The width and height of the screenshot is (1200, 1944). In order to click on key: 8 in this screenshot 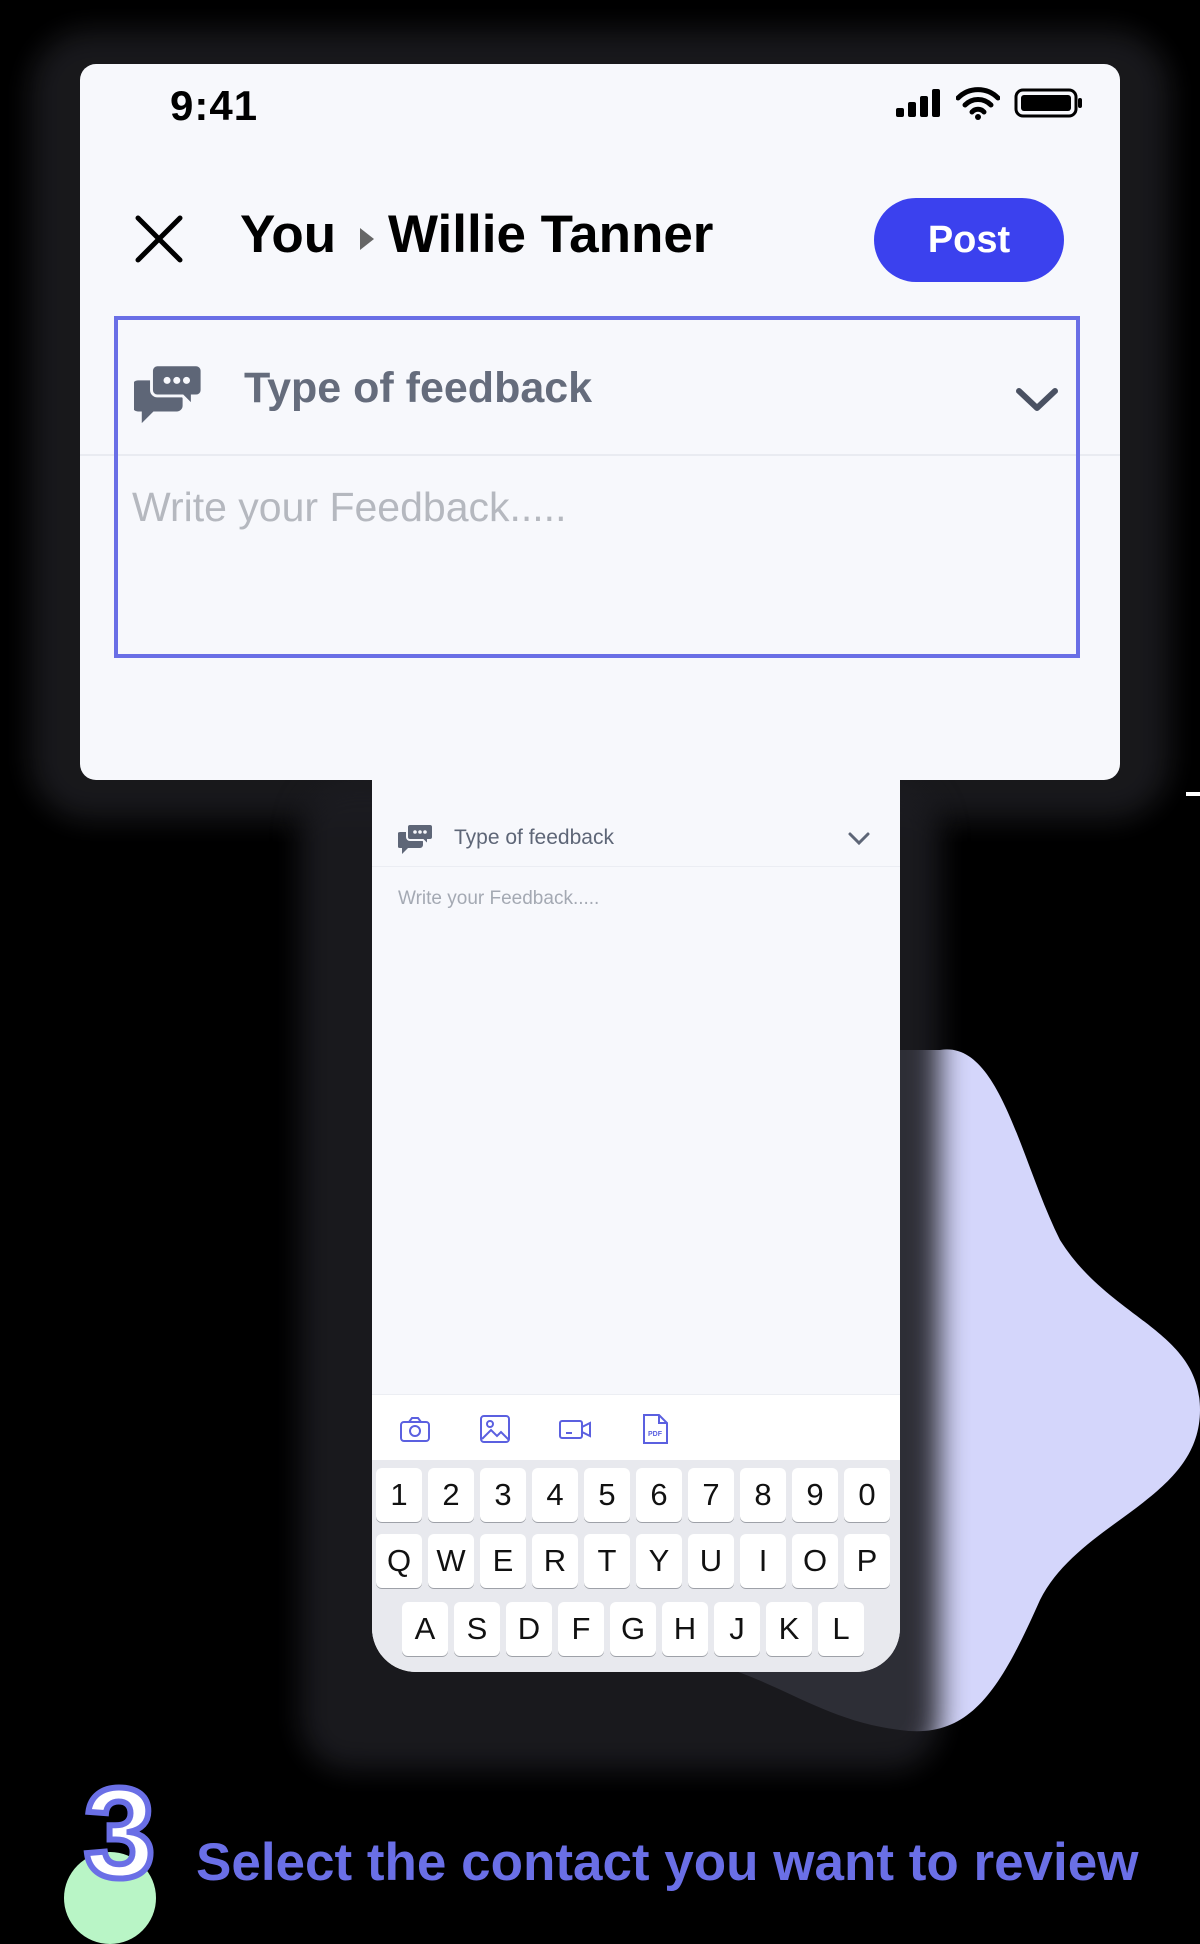, I will do `click(763, 1495)`.